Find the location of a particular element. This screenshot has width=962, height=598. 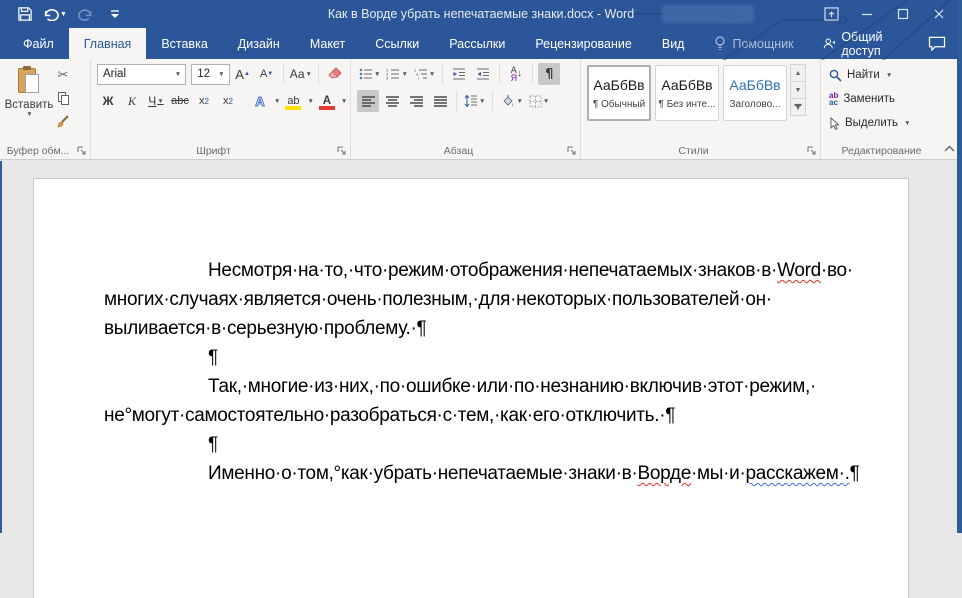

collapse-ribbon-chevron-icon is located at coordinates (949, 148).